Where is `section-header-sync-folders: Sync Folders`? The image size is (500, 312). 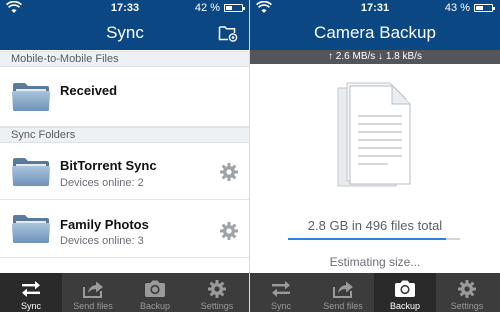 section-header-sync-folders: Sync Folders is located at coordinates (125, 135).